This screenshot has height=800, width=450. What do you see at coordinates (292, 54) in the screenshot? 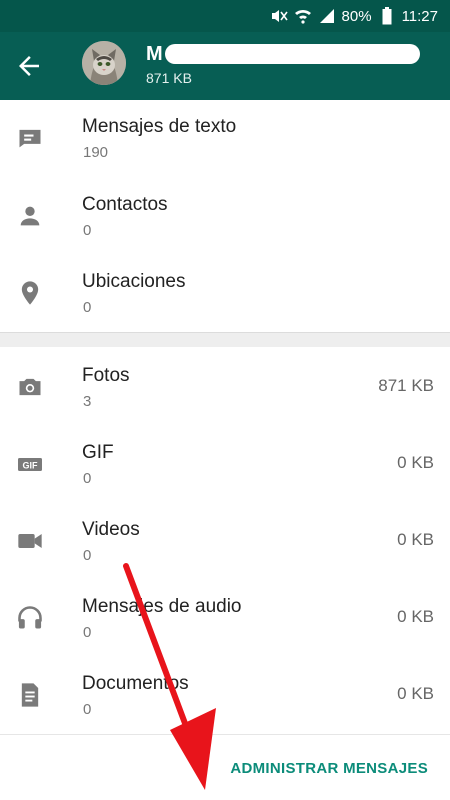
I see `redacted-name` at bounding box center [292, 54].